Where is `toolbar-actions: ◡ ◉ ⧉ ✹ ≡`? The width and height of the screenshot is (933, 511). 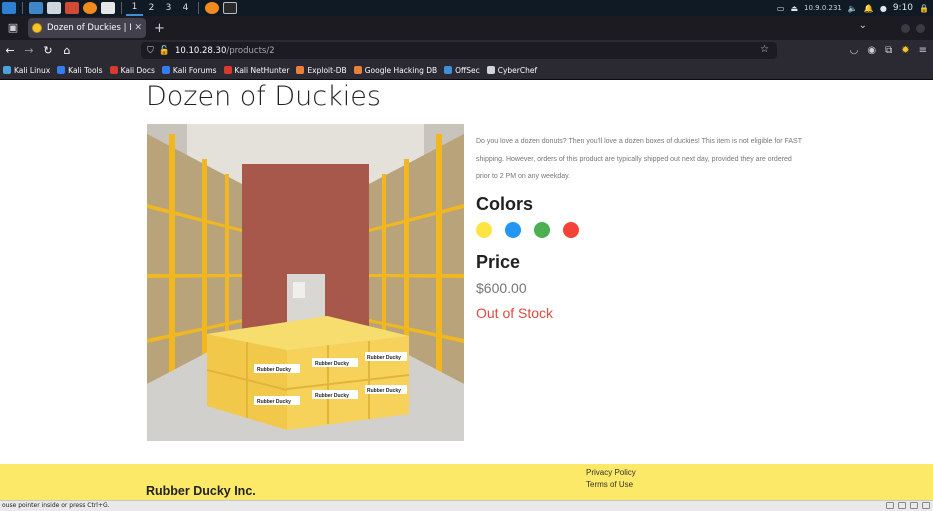 toolbar-actions: ◡ ◉ ⧉ ✹ ≡ is located at coordinates (891, 50).